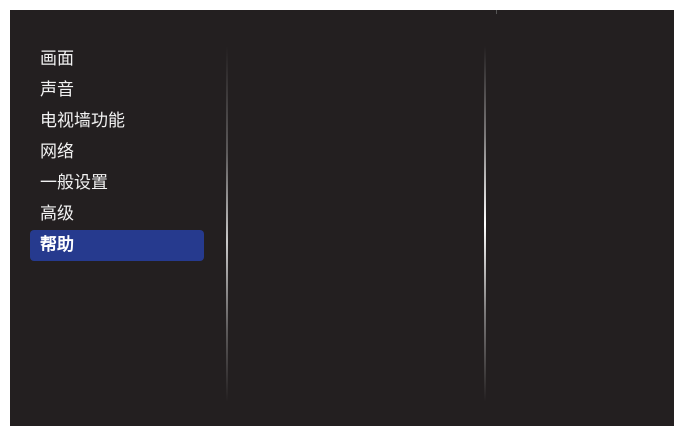 Image resolution: width=681 pixels, height=428 pixels. What do you see at coordinates (227, 224) in the screenshot?
I see `column-divider-left` at bounding box center [227, 224].